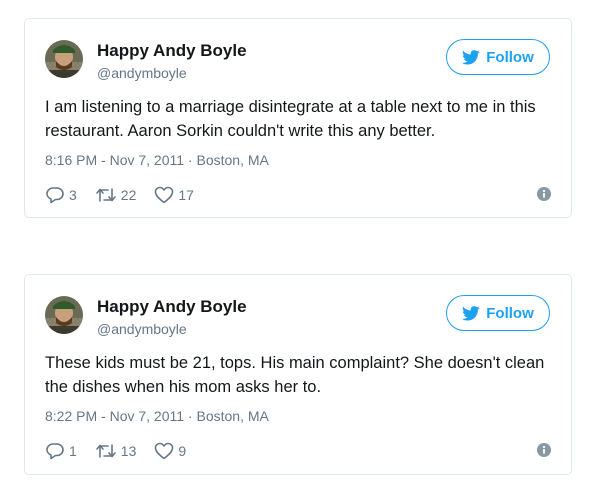  What do you see at coordinates (73, 195) in the screenshot?
I see `reply-count: 3` at bounding box center [73, 195].